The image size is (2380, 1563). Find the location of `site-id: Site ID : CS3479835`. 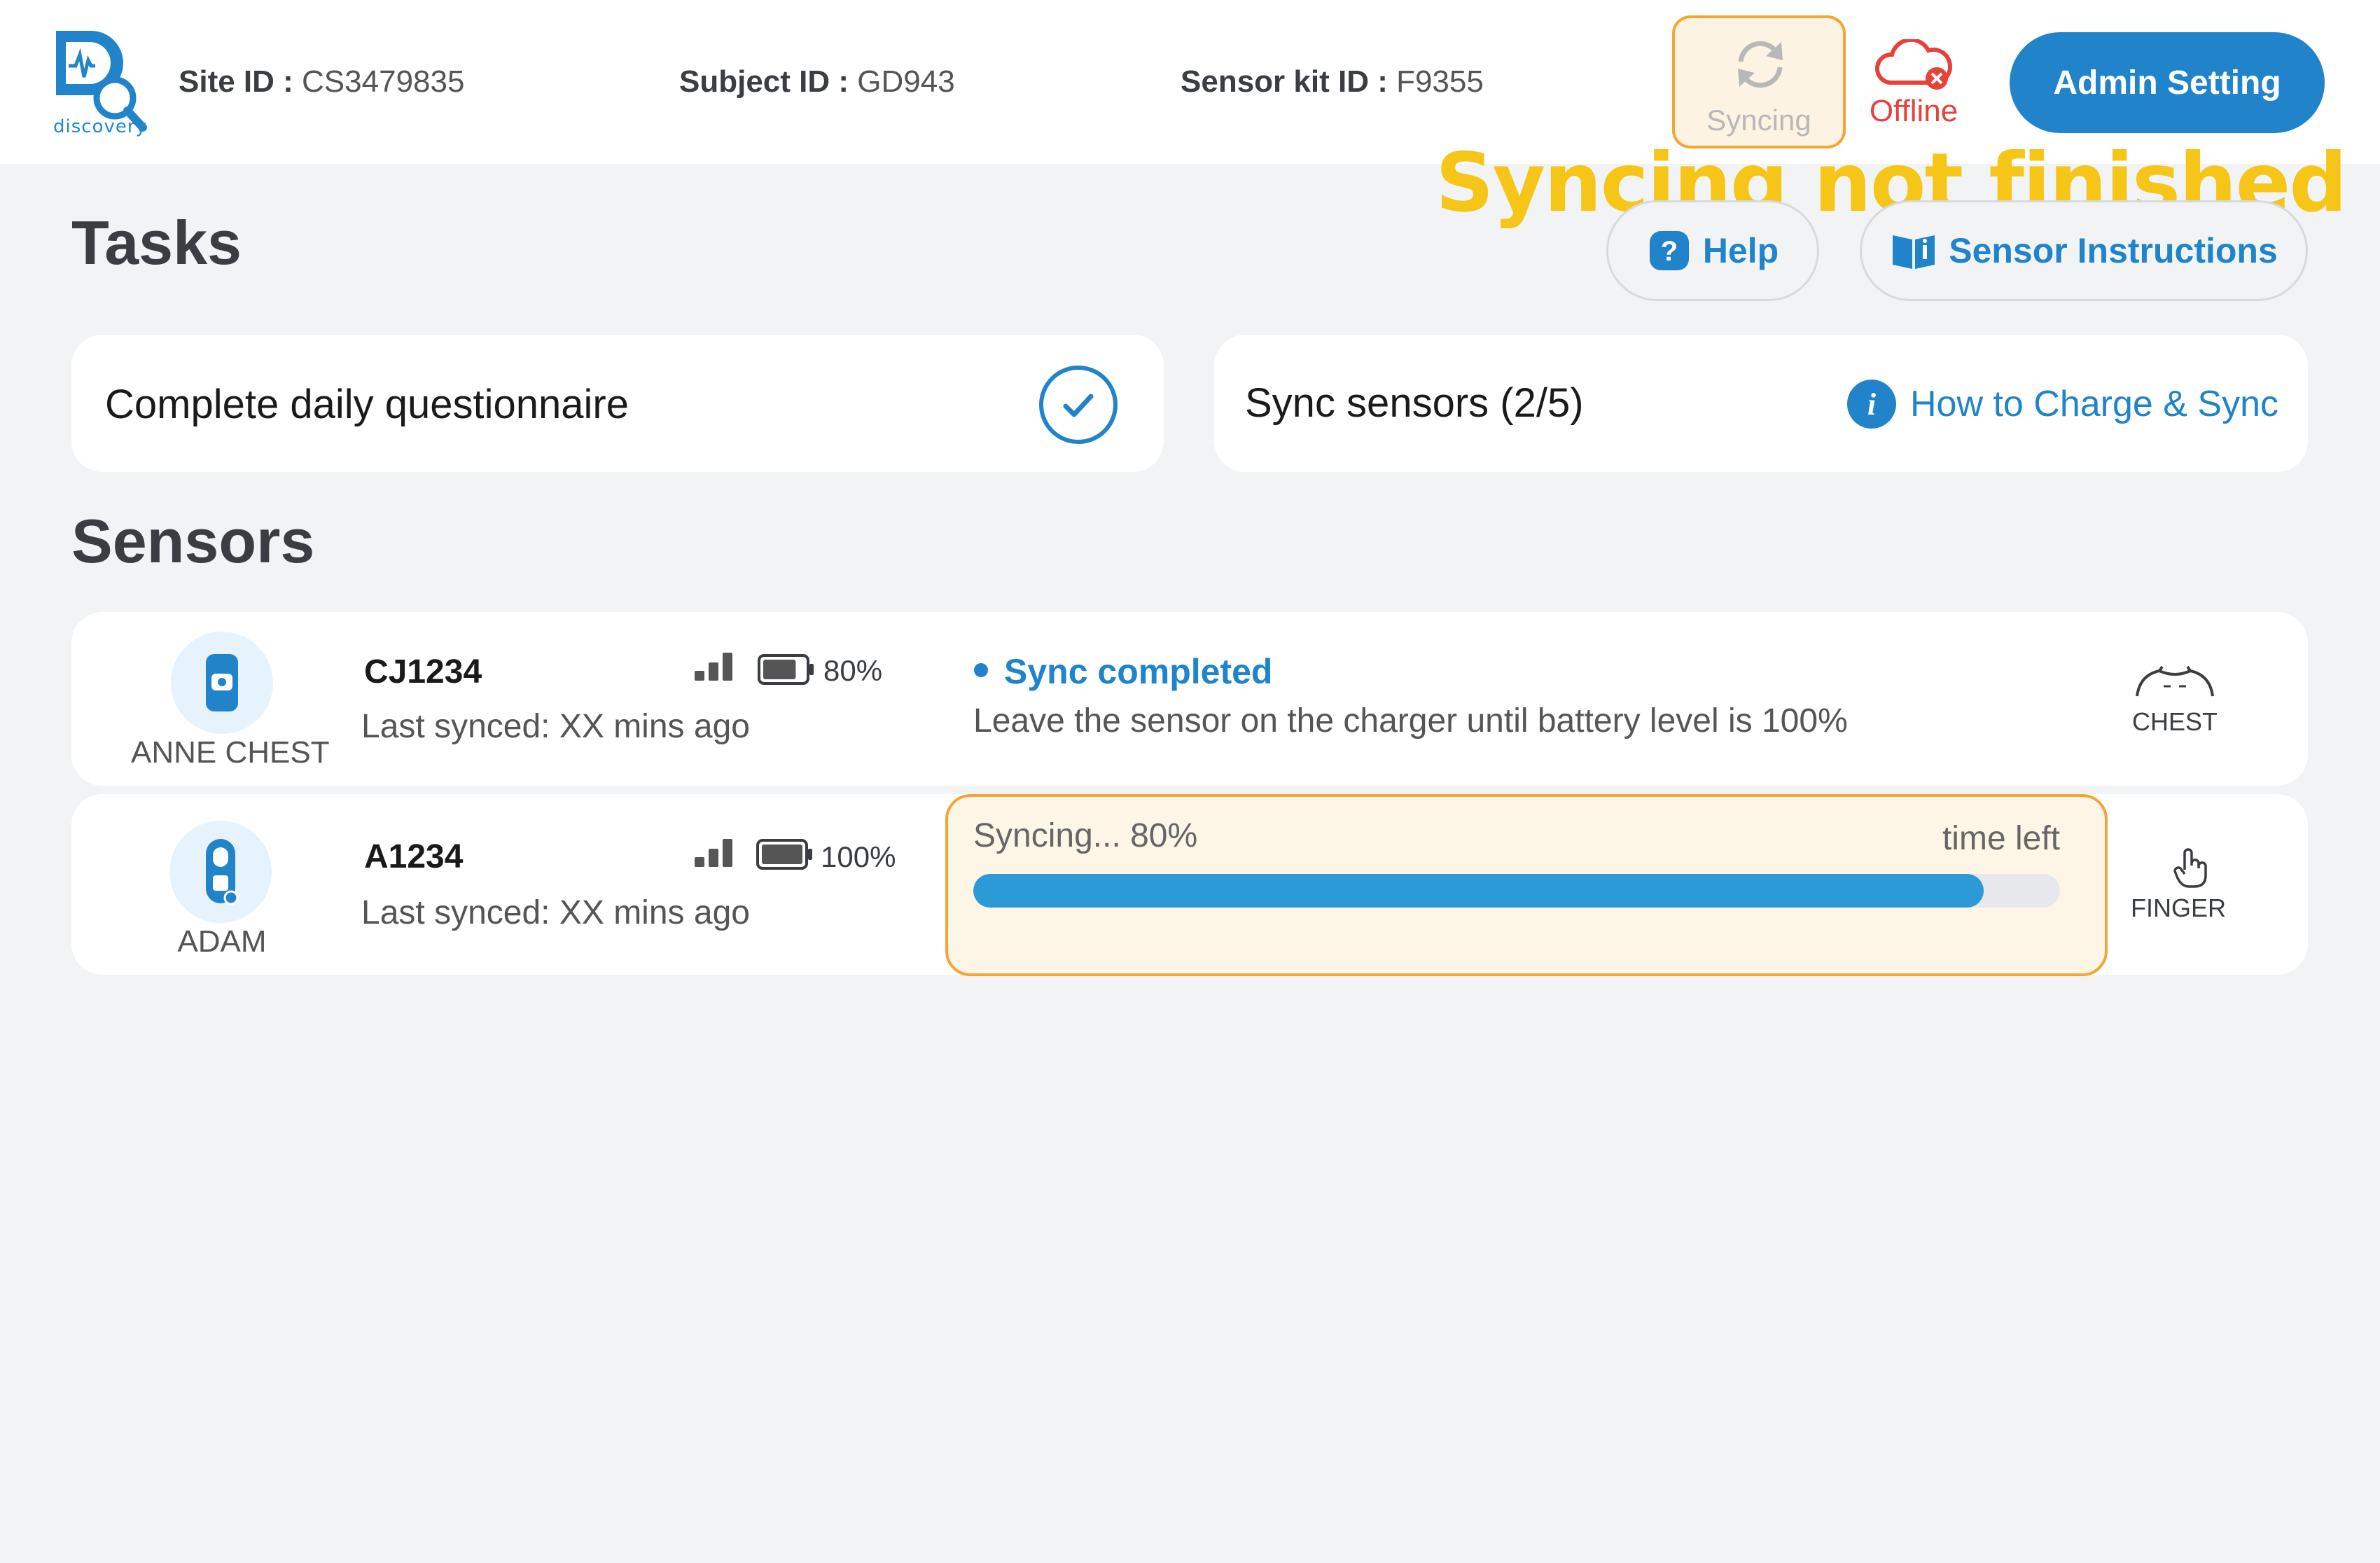

site-id: Site ID : CS3479835 is located at coordinates (321, 81).